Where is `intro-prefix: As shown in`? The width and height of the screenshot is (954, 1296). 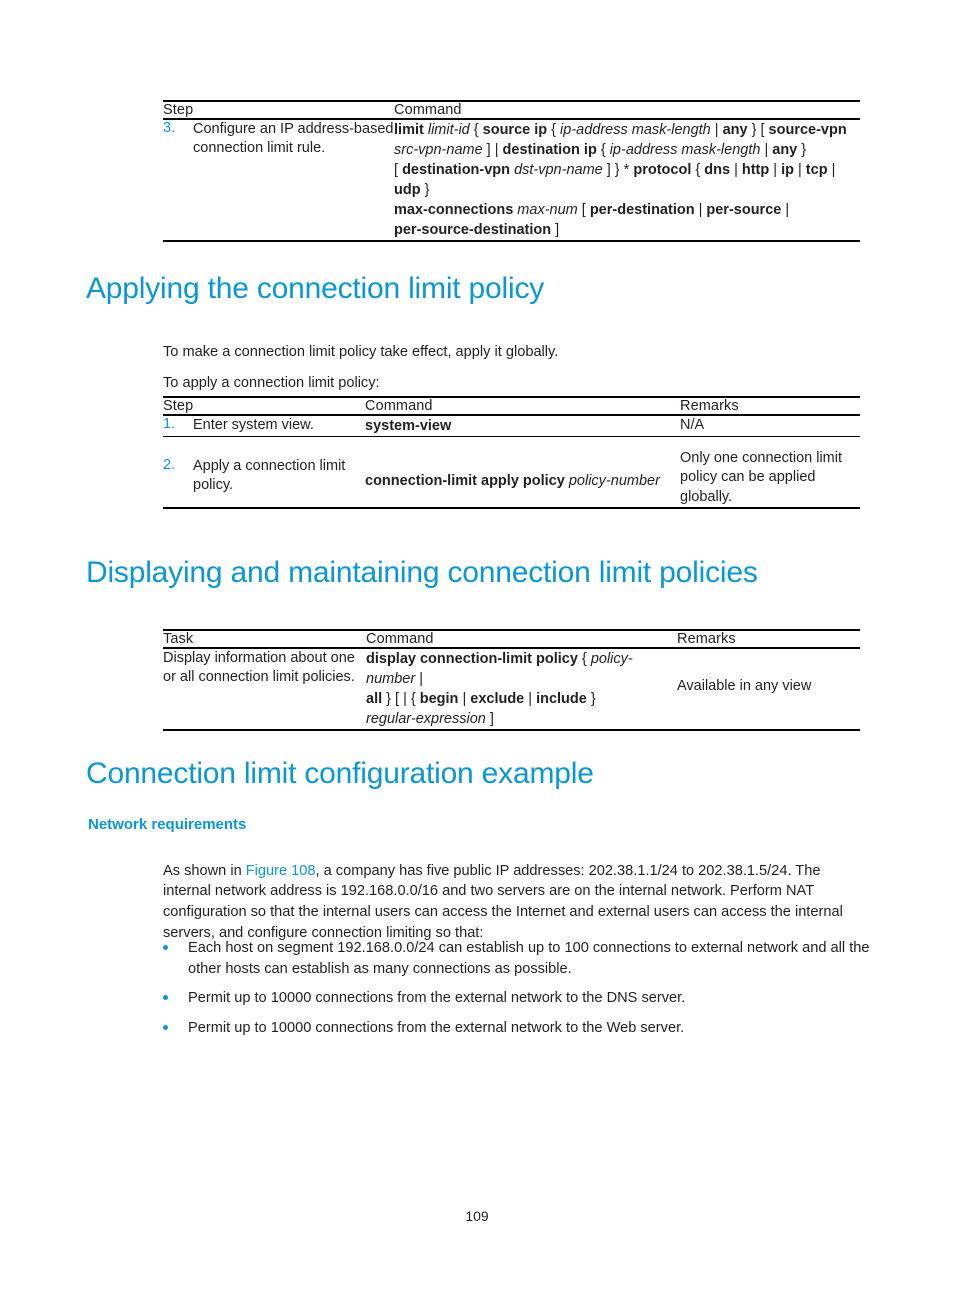 intro-prefix: As shown in is located at coordinates (204, 870).